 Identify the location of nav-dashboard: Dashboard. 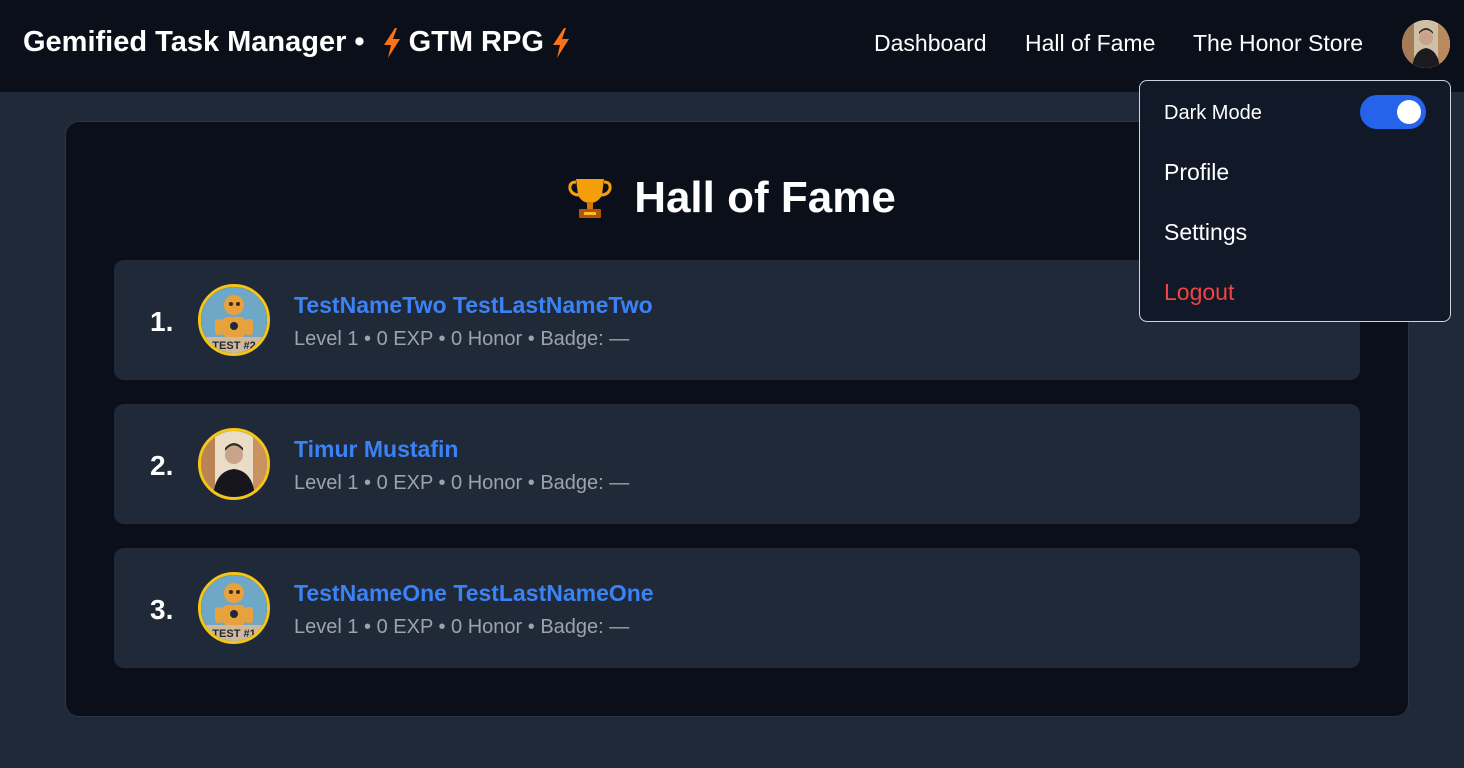
(930, 43).